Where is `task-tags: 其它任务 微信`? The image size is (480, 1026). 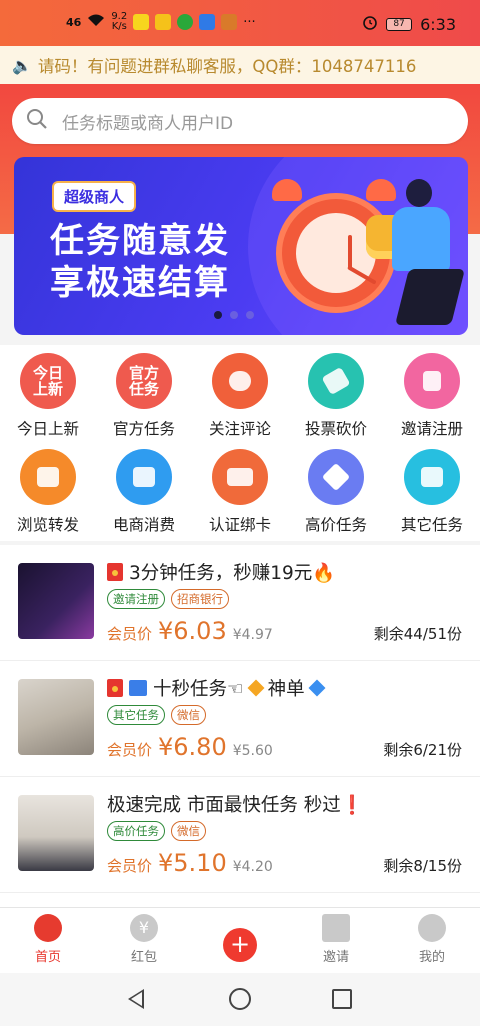
task-tags: 其它任务 微信 is located at coordinates (156, 715).